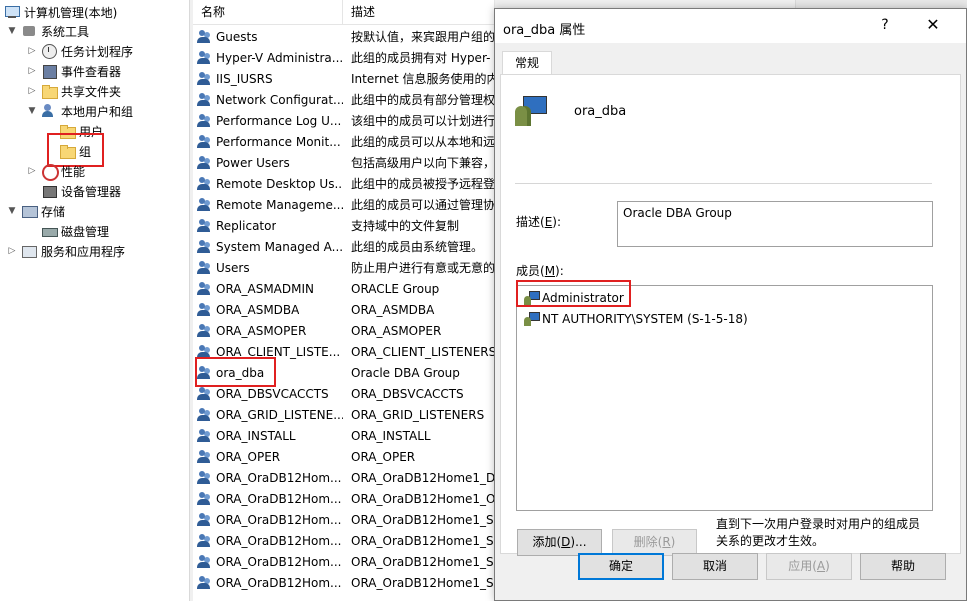 Image resolution: width=967 pixels, height=601 pixels. I want to click on group-desc-text: ORA_INSTALL, so click(391, 435).